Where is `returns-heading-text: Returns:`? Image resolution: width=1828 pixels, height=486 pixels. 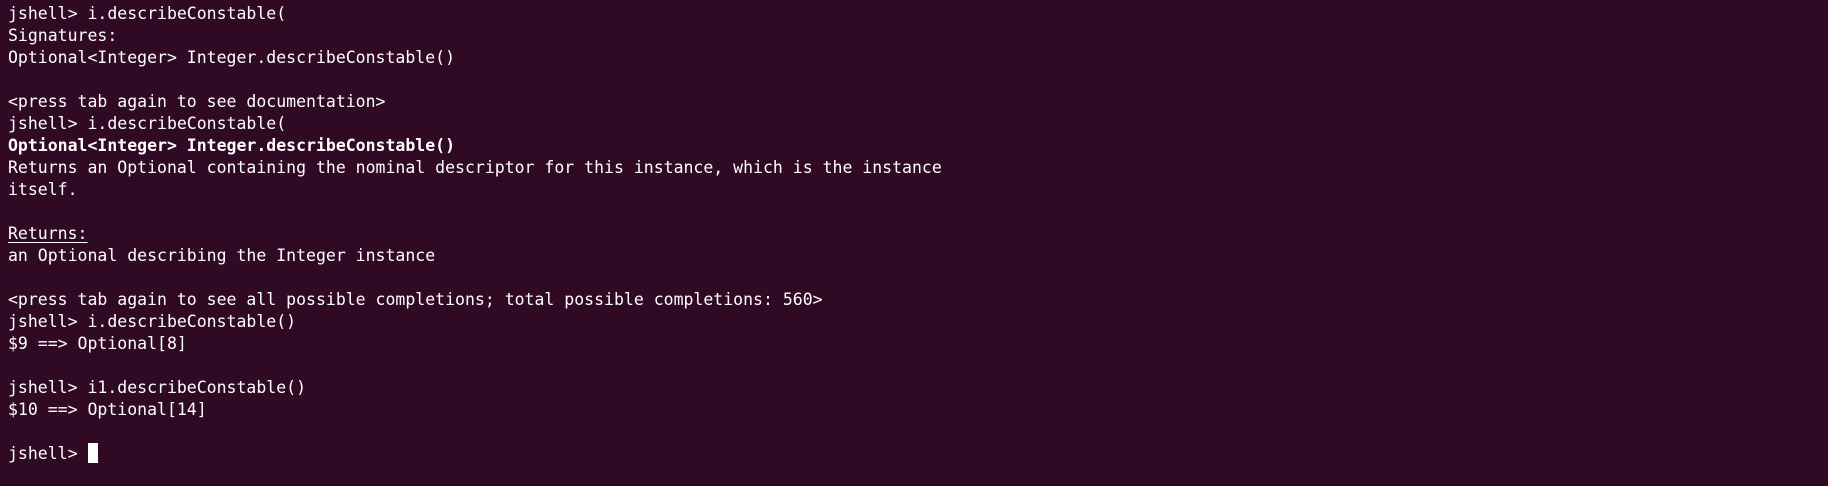
returns-heading-text: Returns: is located at coordinates (48, 233).